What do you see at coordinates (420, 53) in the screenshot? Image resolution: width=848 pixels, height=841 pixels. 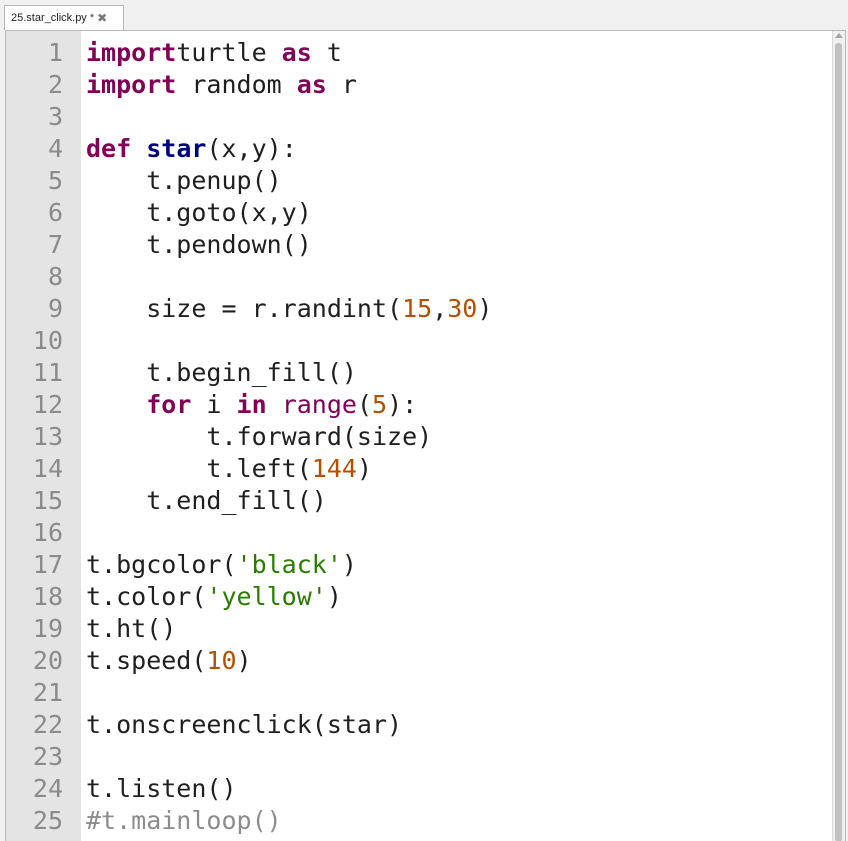 I see `code-line: 1 importturtle as t` at bounding box center [420, 53].